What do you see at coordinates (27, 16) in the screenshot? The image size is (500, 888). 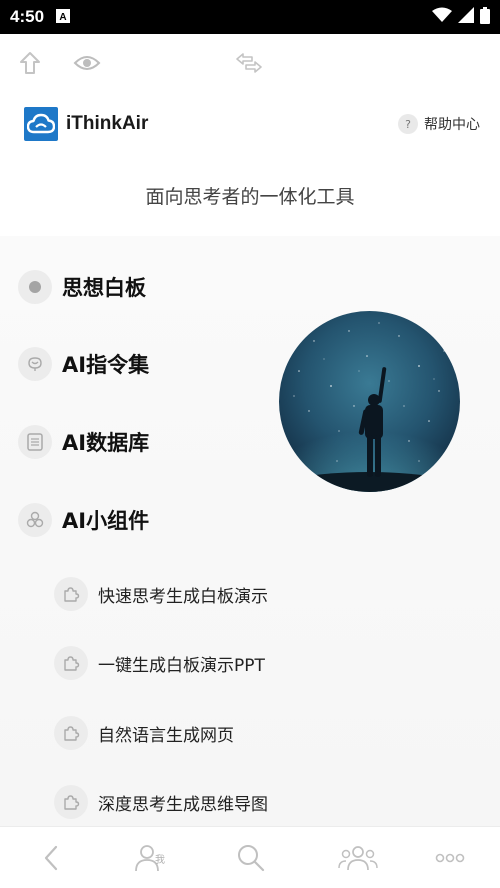 I see `status-time: 4:50` at bounding box center [27, 16].